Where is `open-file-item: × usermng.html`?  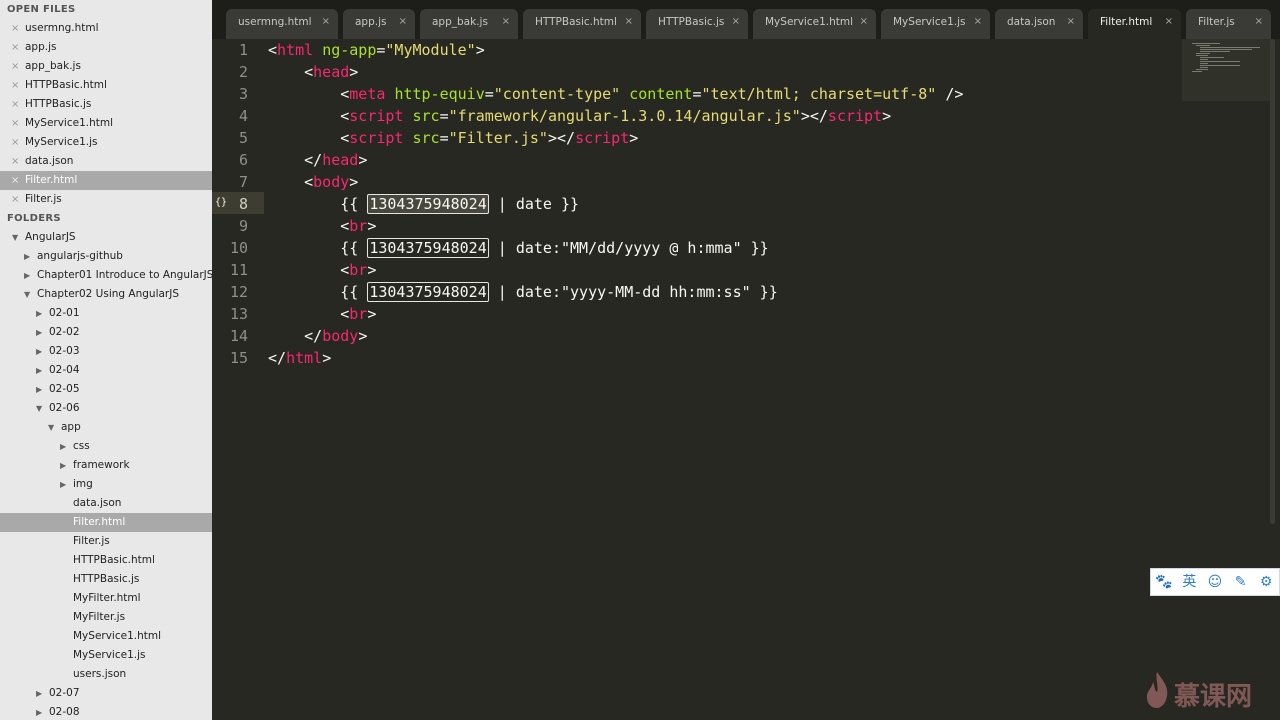 open-file-item: × usermng.html is located at coordinates (106, 28).